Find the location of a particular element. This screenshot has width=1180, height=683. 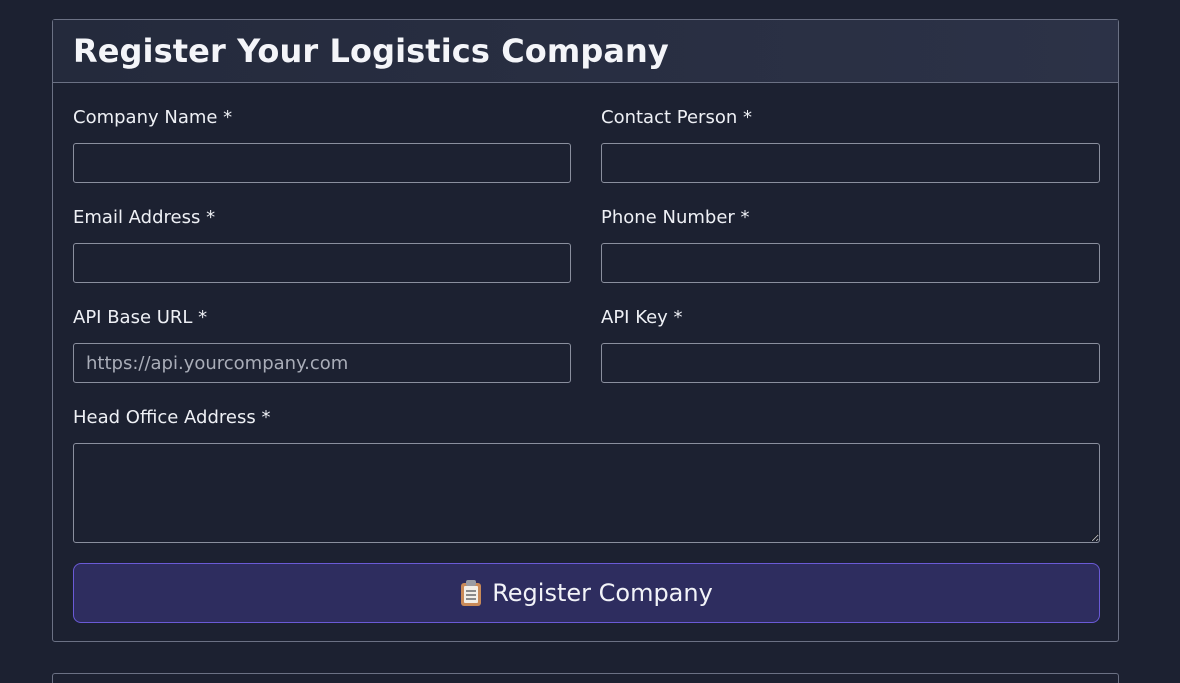

next-card-edge is located at coordinates (585, 678).